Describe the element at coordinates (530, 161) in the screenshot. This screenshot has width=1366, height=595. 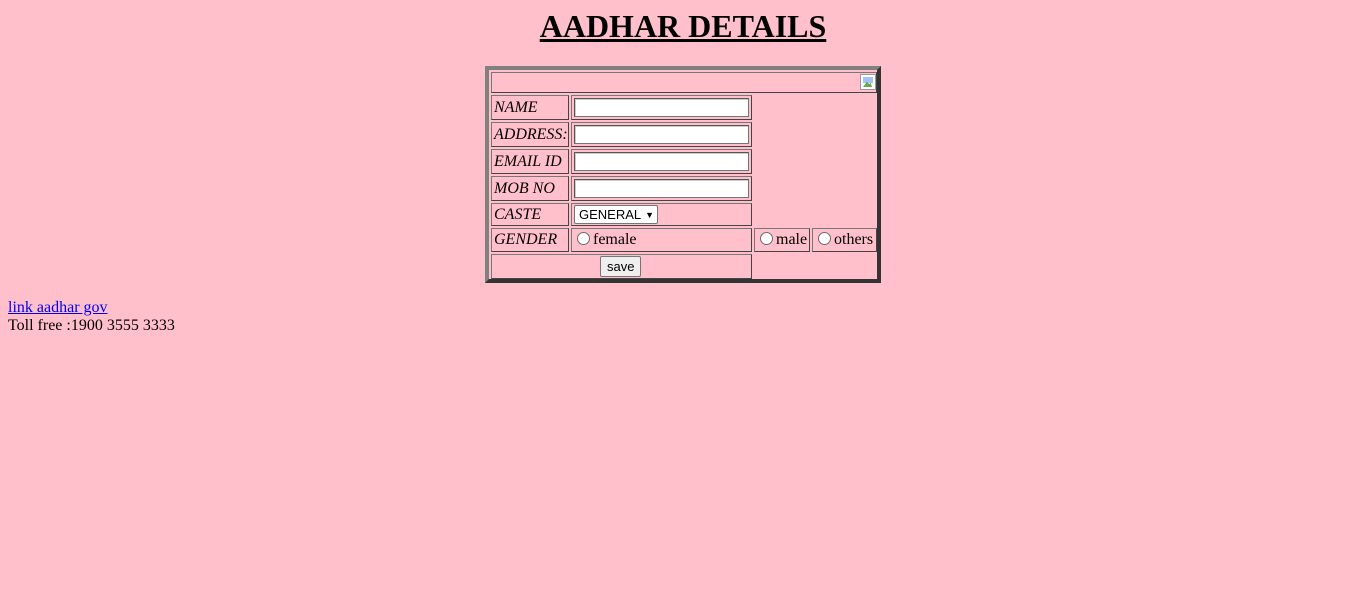
I see `email-label: EMAIL ID` at that location.